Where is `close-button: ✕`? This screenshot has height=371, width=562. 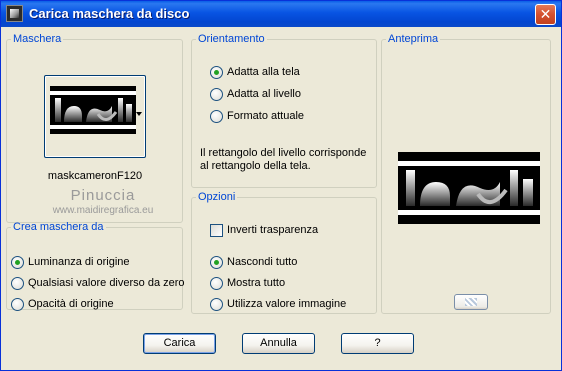
close-button: ✕ is located at coordinates (545, 14).